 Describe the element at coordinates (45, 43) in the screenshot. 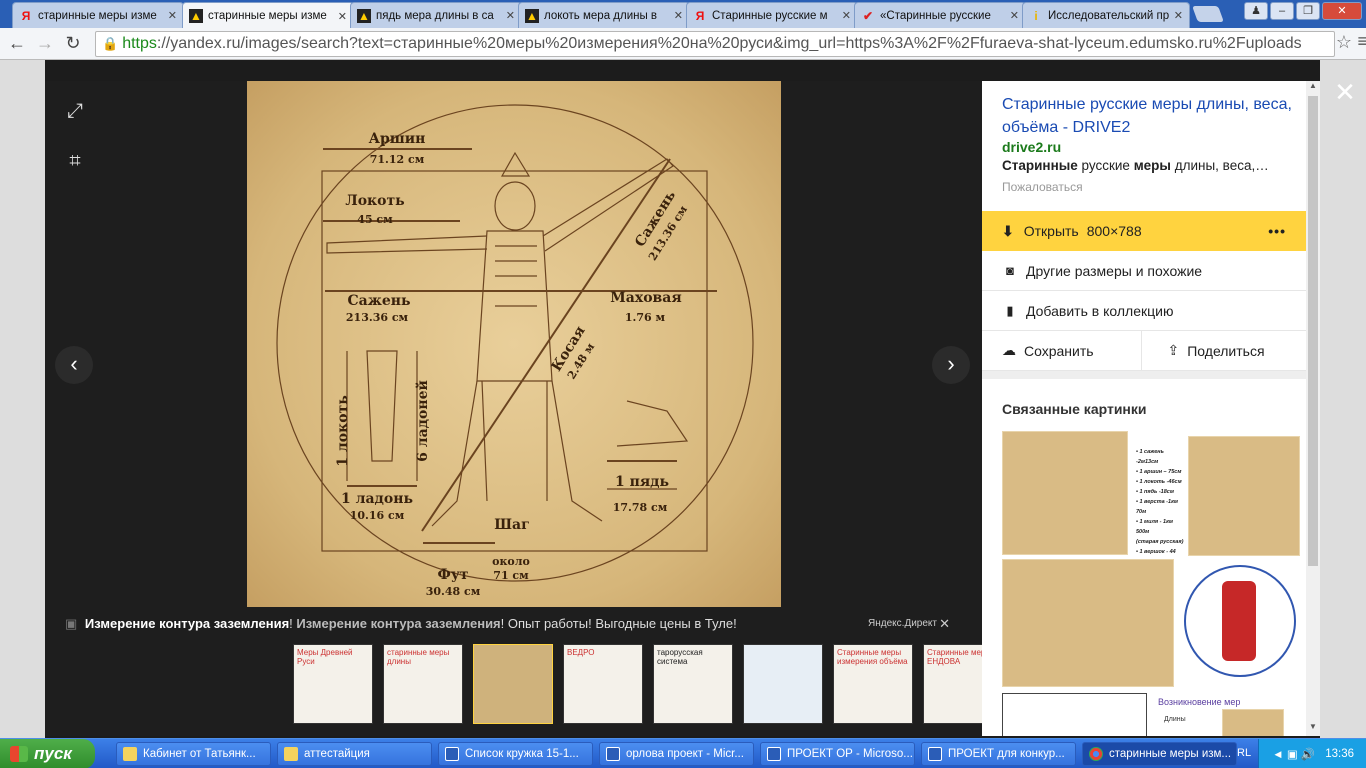

I see `forward-arrow-icon: →` at that location.